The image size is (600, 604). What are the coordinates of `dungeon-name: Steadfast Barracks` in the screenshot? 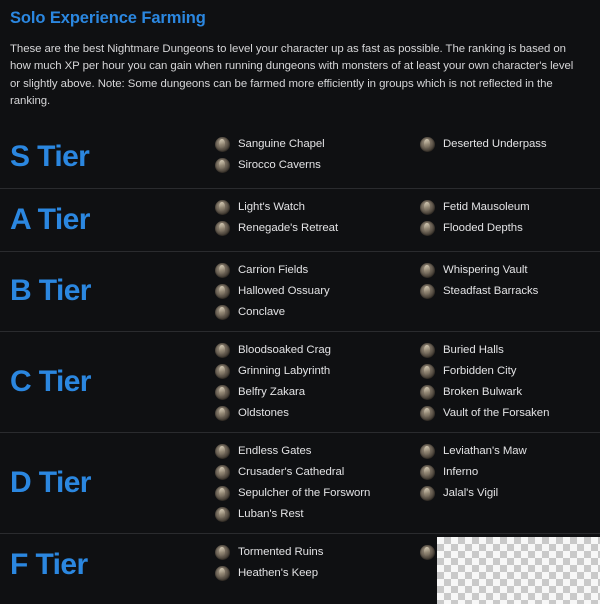 It's located at (491, 290).